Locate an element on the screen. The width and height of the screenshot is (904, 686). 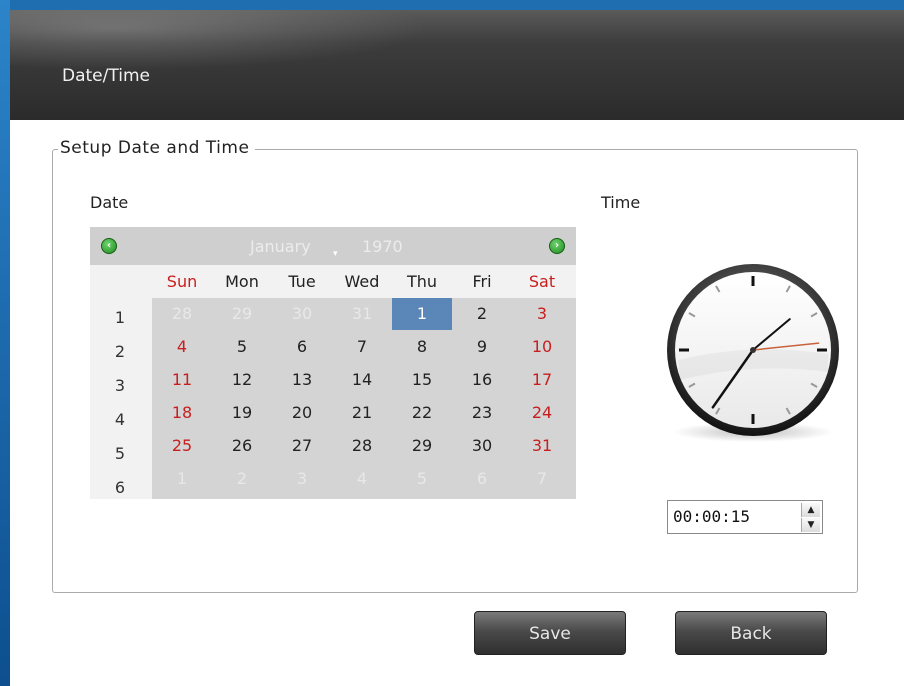
time-spin-down-icon: ▼ is located at coordinates (810, 525).